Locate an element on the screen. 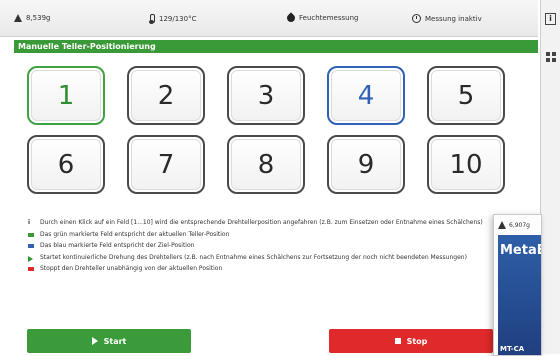  device-overlay: 6,907g MetaBr MT-CA is located at coordinates (517, 285).